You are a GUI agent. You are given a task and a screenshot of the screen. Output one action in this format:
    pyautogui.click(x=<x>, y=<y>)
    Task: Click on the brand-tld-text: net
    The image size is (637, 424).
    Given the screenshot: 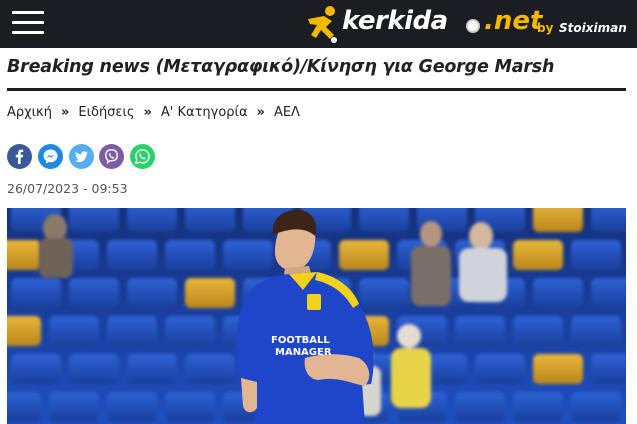 What is the action you would take?
    pyautogui.click(x=518, y=21)
    